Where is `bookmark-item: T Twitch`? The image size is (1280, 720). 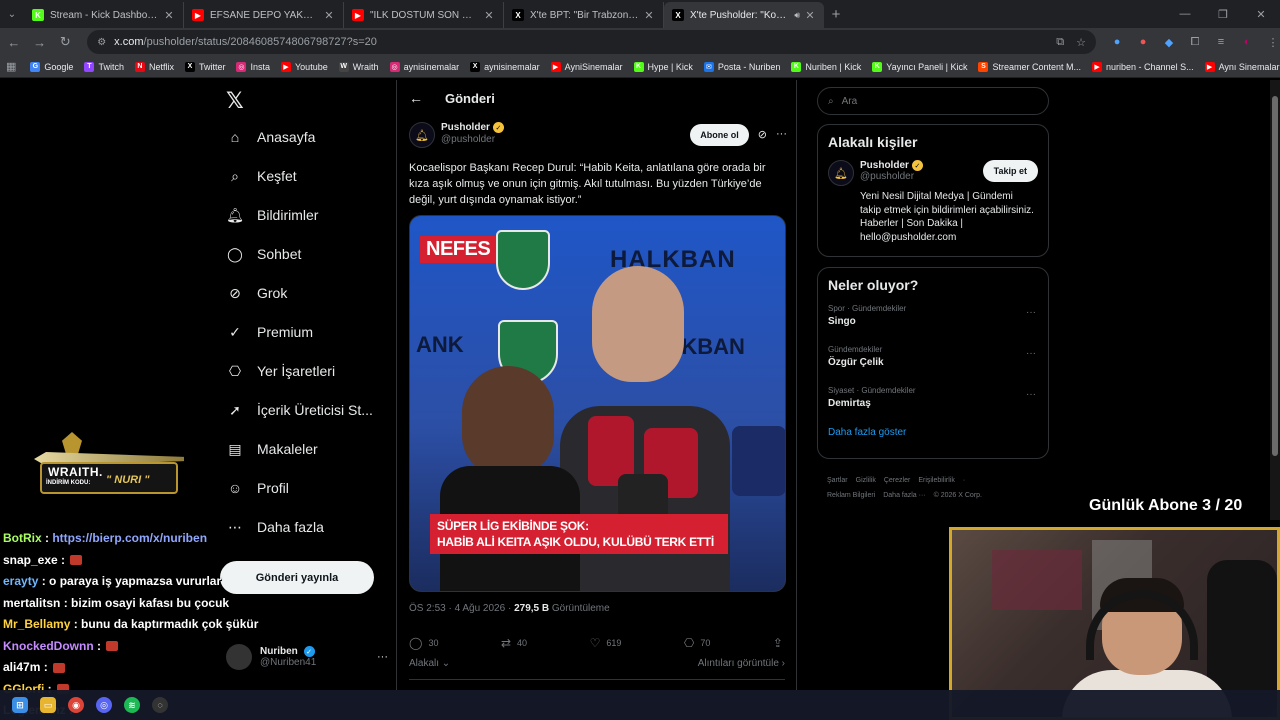 bookmark-item: T Twitch is located at coordinates (104, 66).